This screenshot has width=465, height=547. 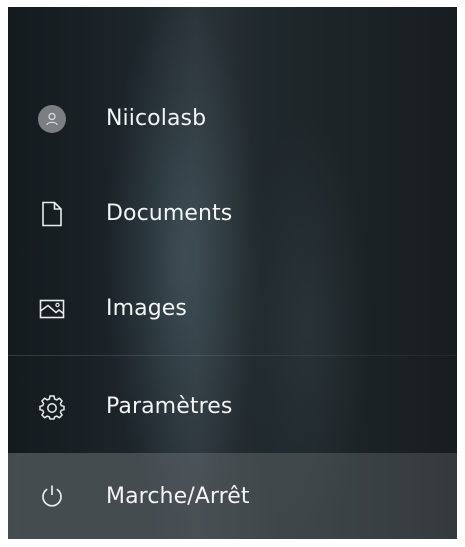 What do you see at coordinates (178, 496) in the screenshot?
I see `power-label: Marche/Arrêt` at bounding box center [178, 496].